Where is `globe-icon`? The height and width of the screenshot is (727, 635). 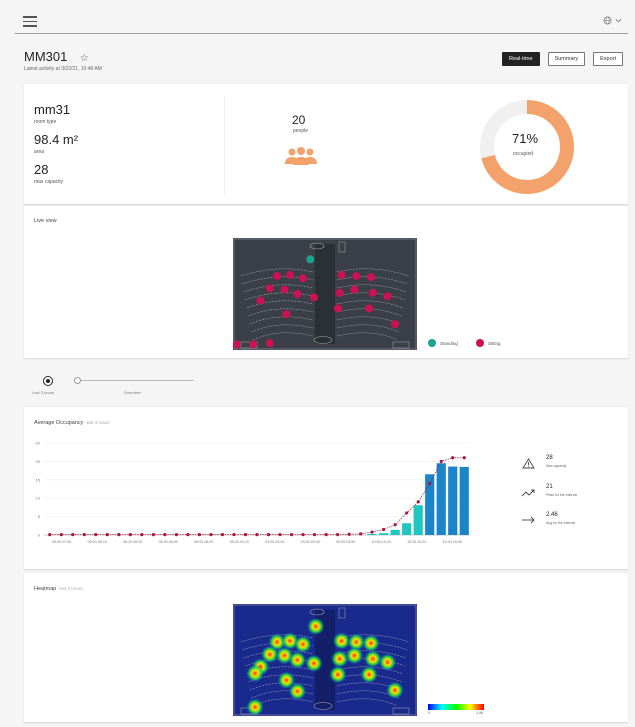 globe-icon is located at coordinates (607, 20).